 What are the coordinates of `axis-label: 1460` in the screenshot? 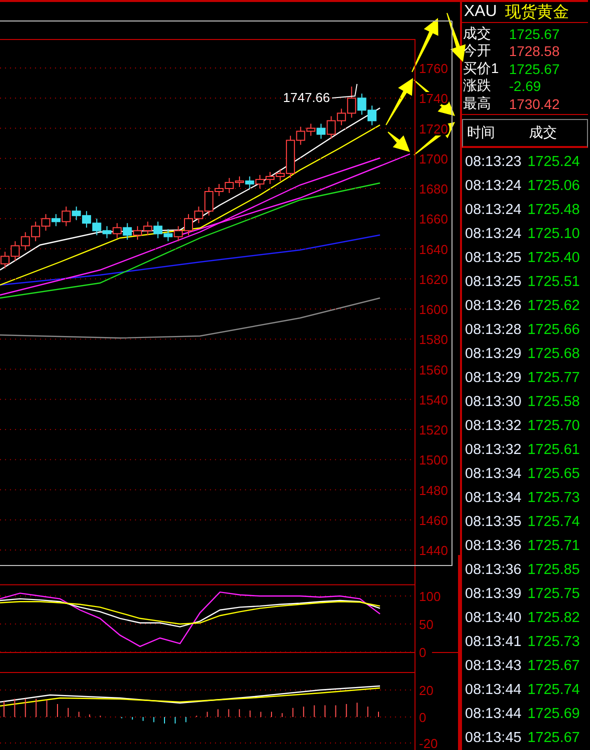 It's located at (433, 520).